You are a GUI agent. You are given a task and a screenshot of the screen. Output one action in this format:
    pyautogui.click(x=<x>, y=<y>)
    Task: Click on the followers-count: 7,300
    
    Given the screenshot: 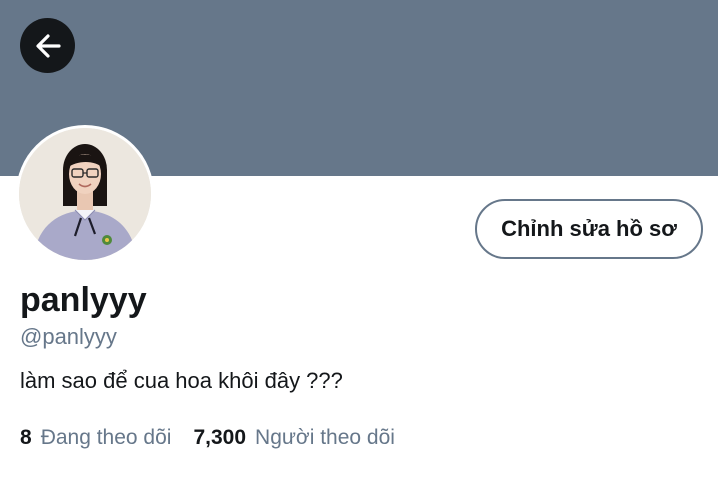 What is the action you would take?
    pyautogui.click(x=220, y=437)
    